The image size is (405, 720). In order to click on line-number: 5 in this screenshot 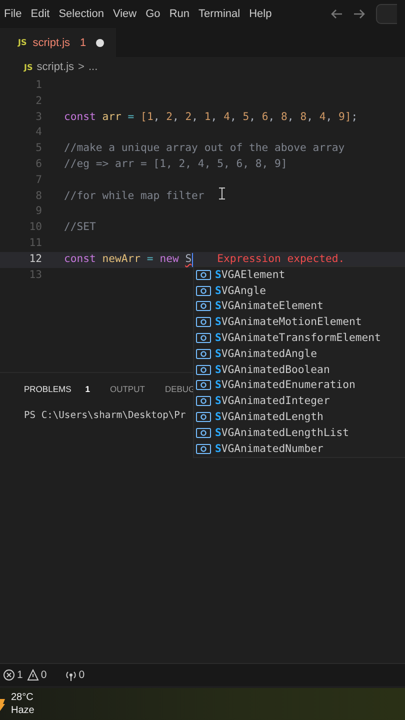, I will do `click(38, 148)`.